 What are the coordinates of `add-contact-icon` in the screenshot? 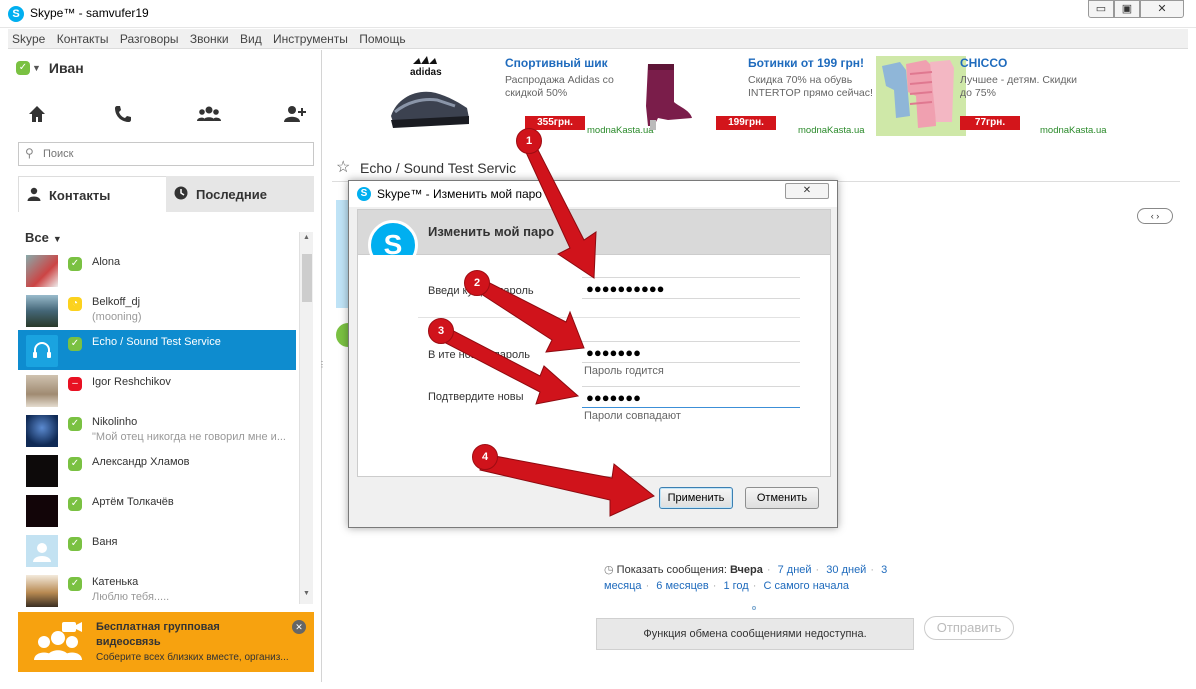 It's located at (295, 117).